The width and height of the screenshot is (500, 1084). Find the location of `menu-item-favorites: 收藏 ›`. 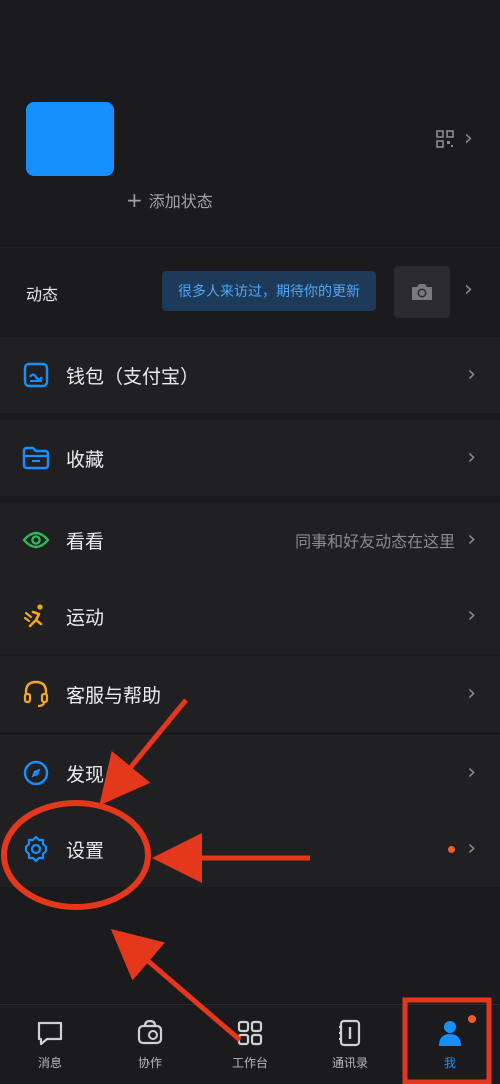

menu-item-favorites: 收藏 › is located at coordinates (250, 458).